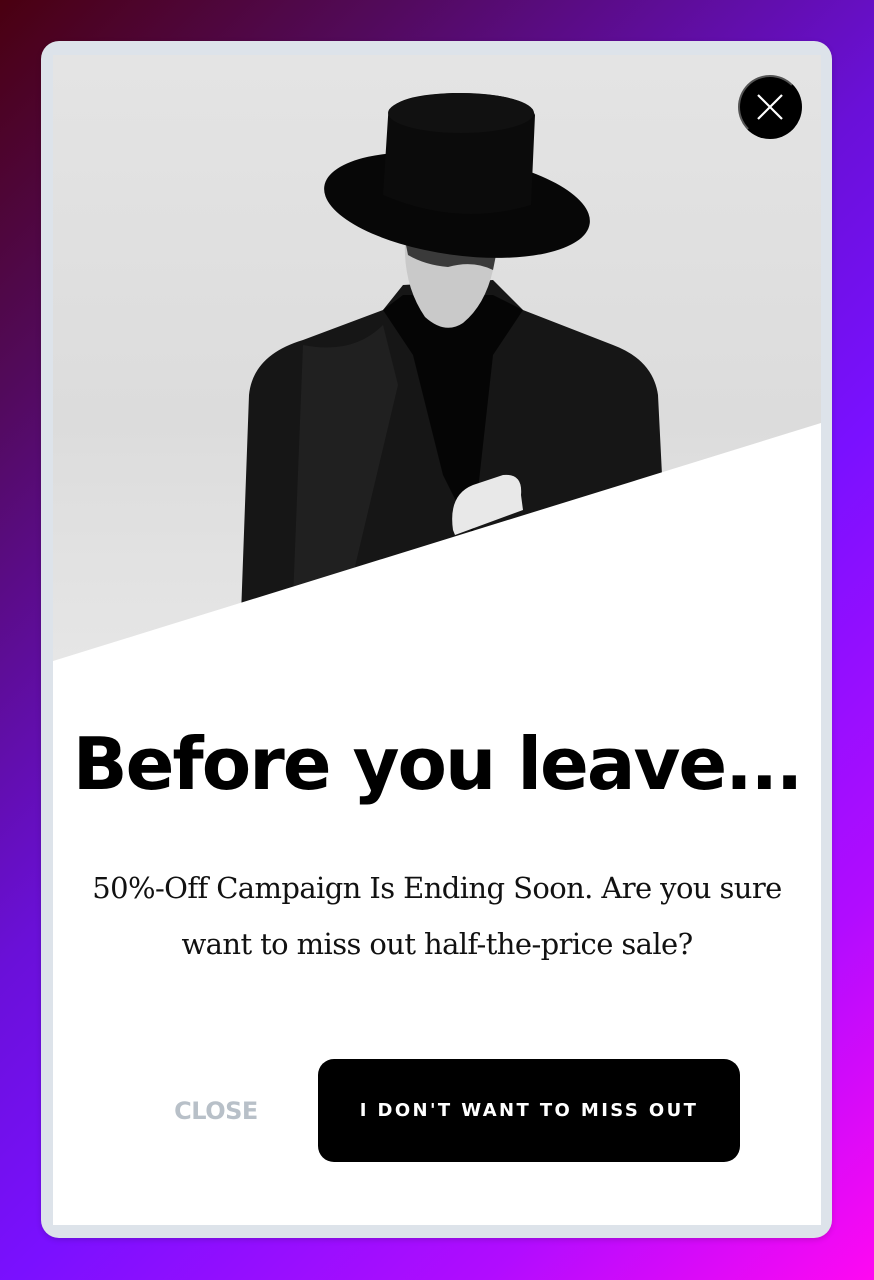  I want to click on close-x-icon, so click(770, 107).